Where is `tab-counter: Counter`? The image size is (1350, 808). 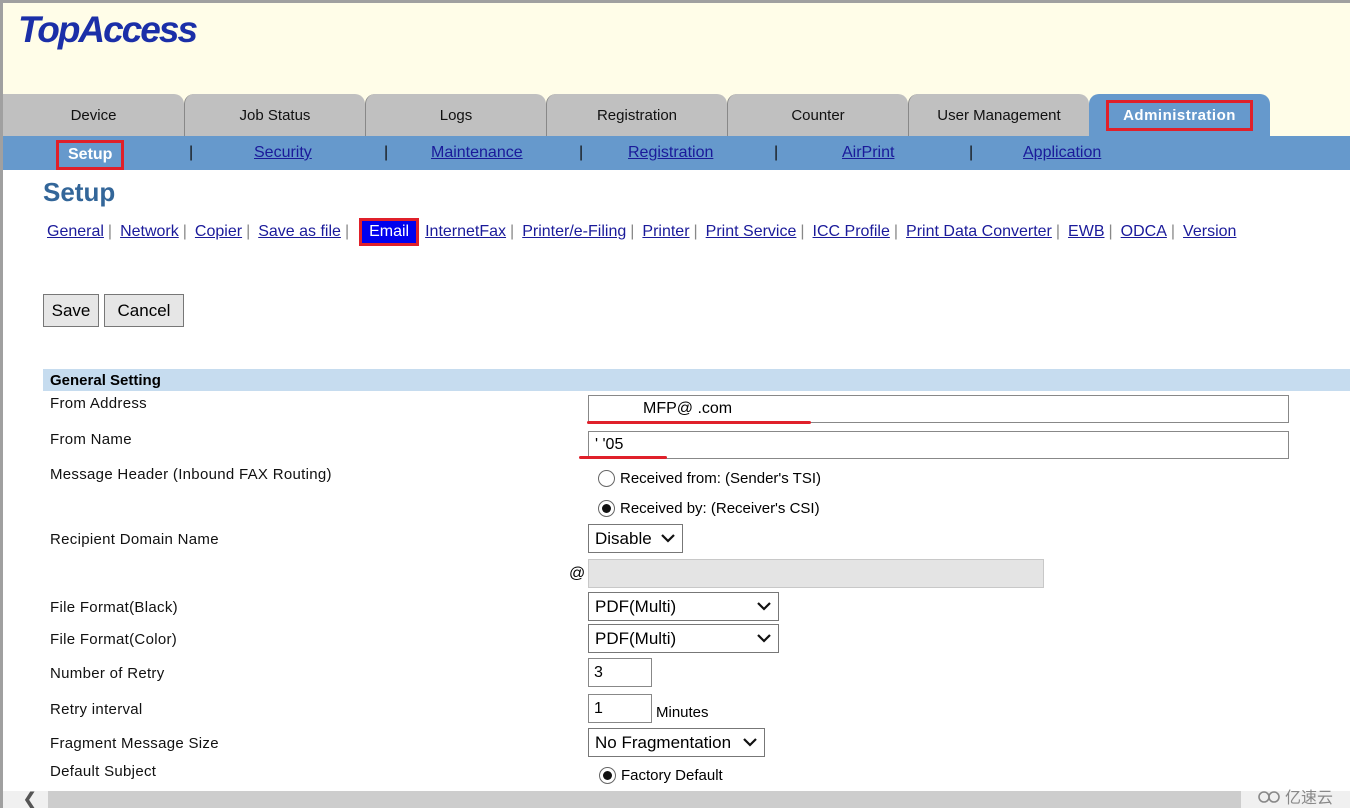 tab-counter: Counter is located at coordinates (817, 115).